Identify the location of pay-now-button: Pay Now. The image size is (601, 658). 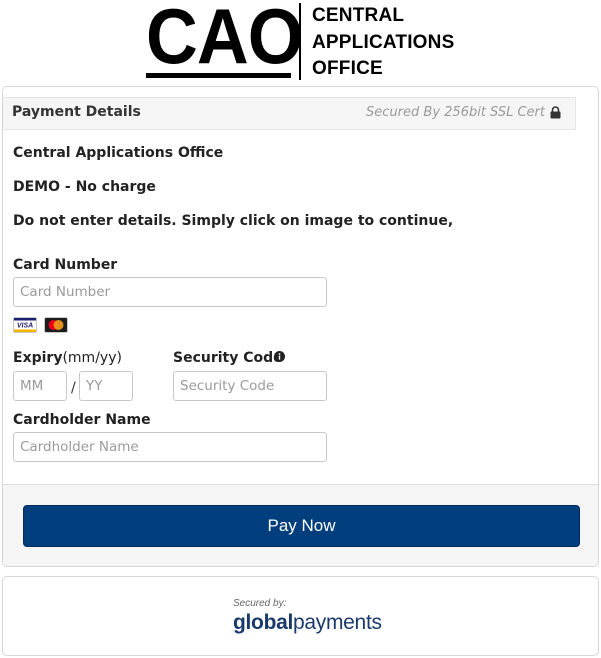
(301, 526).